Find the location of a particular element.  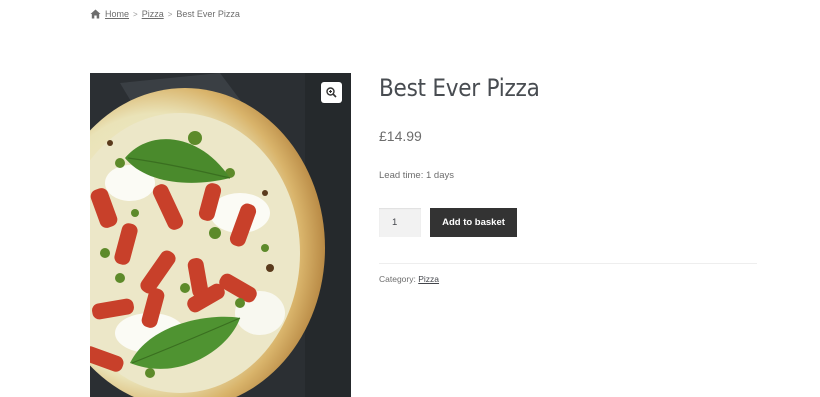

breadcrumb-link-pizza: Pizza is located at coordinates (153, 14).